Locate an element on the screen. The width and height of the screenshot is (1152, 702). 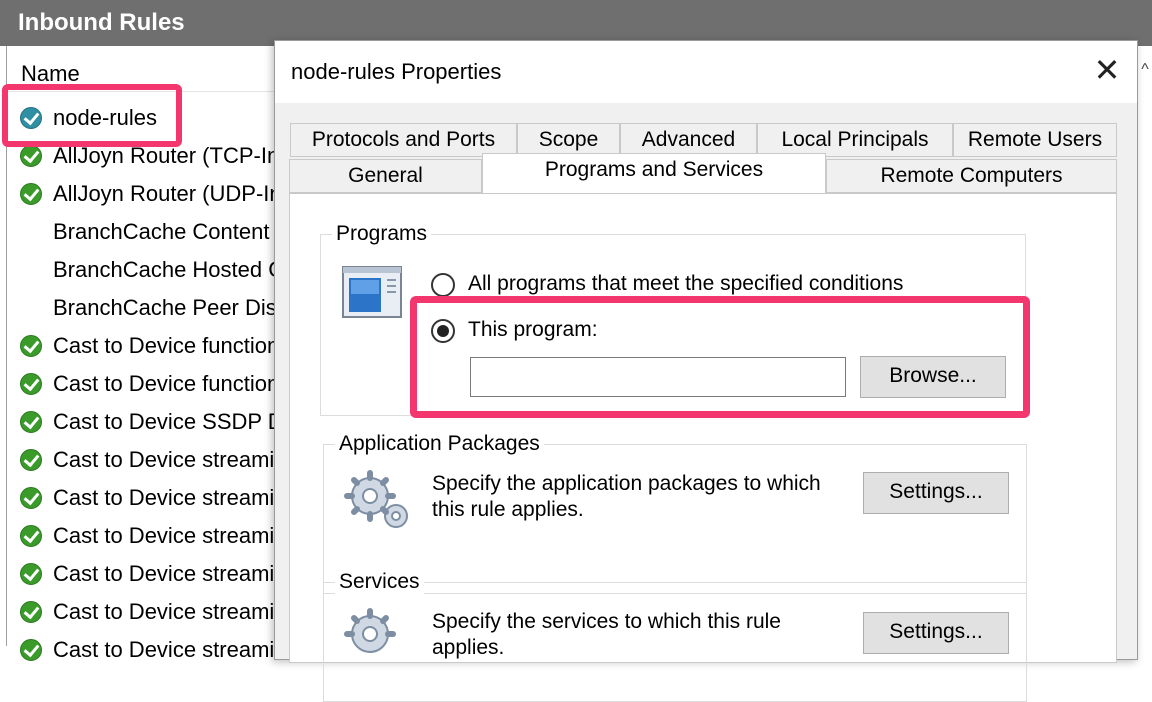
rule-label: BranchCache Hosted Cache Server is located at coordinates (164, 269).